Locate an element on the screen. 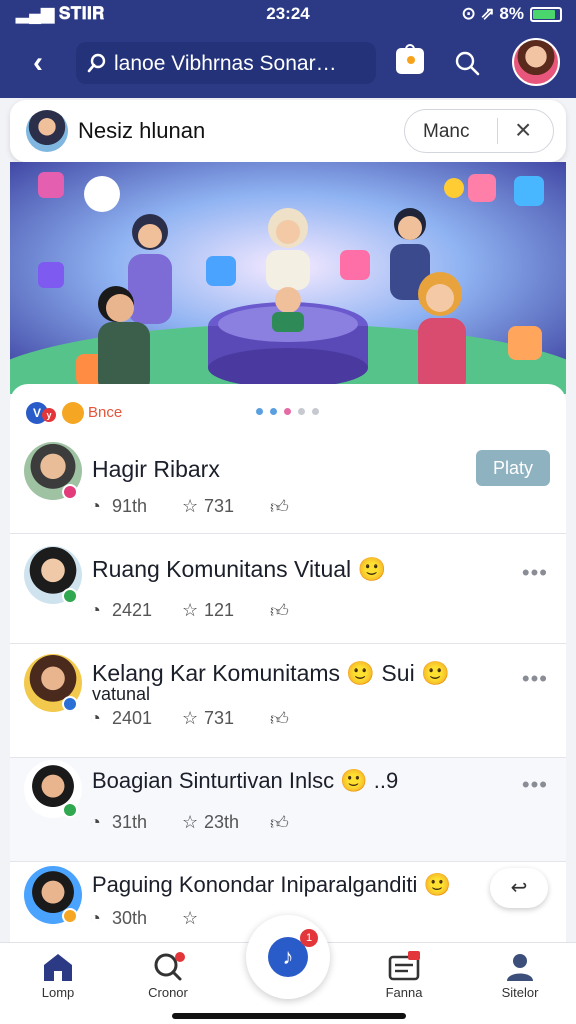 The height and width of the screenshot is (1024, 576). play-button: Platy is located at coordinates (513, 468).